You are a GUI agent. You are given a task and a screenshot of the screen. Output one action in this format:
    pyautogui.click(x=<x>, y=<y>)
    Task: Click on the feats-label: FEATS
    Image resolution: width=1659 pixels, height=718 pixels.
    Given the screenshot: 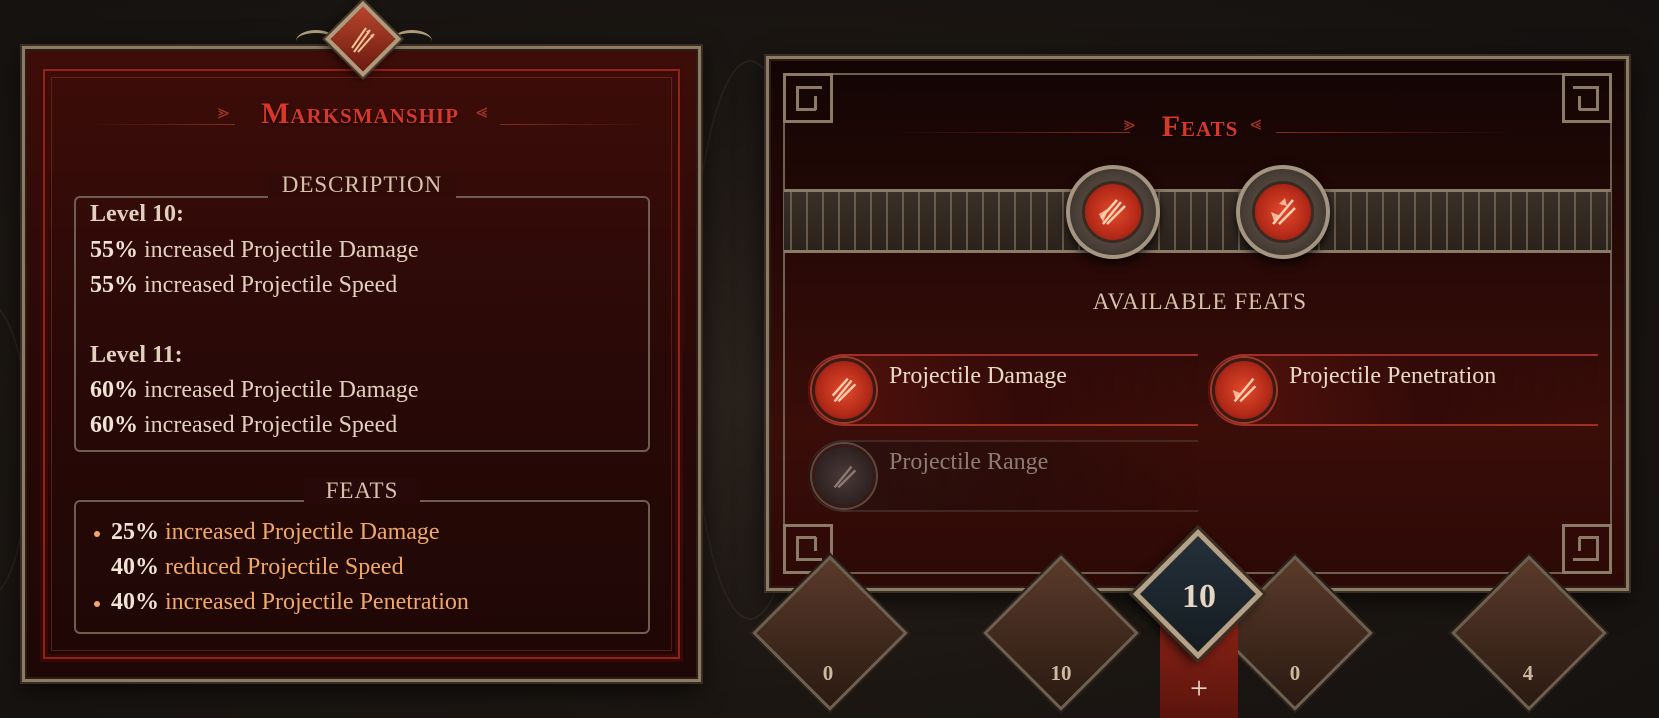 What is the action you would take?
    pyautogui.click(x=362, y=491)
    